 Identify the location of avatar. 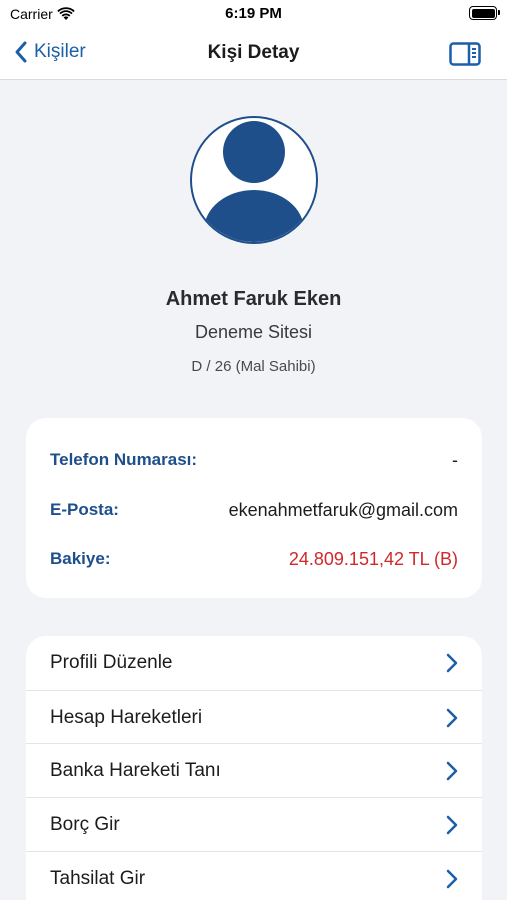
(254, 180).